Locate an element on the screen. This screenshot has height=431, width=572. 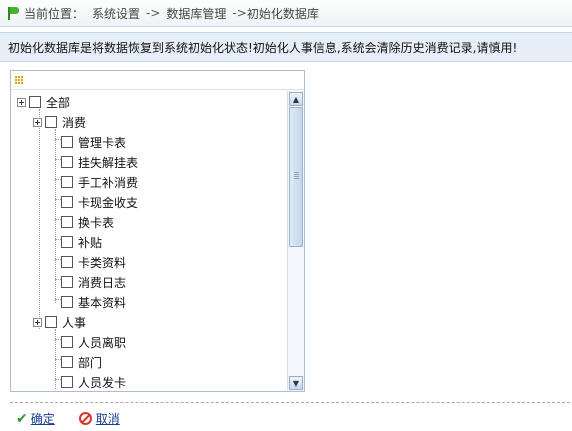
tree-label: 人员发卡 is located at coordinates (102, 382).